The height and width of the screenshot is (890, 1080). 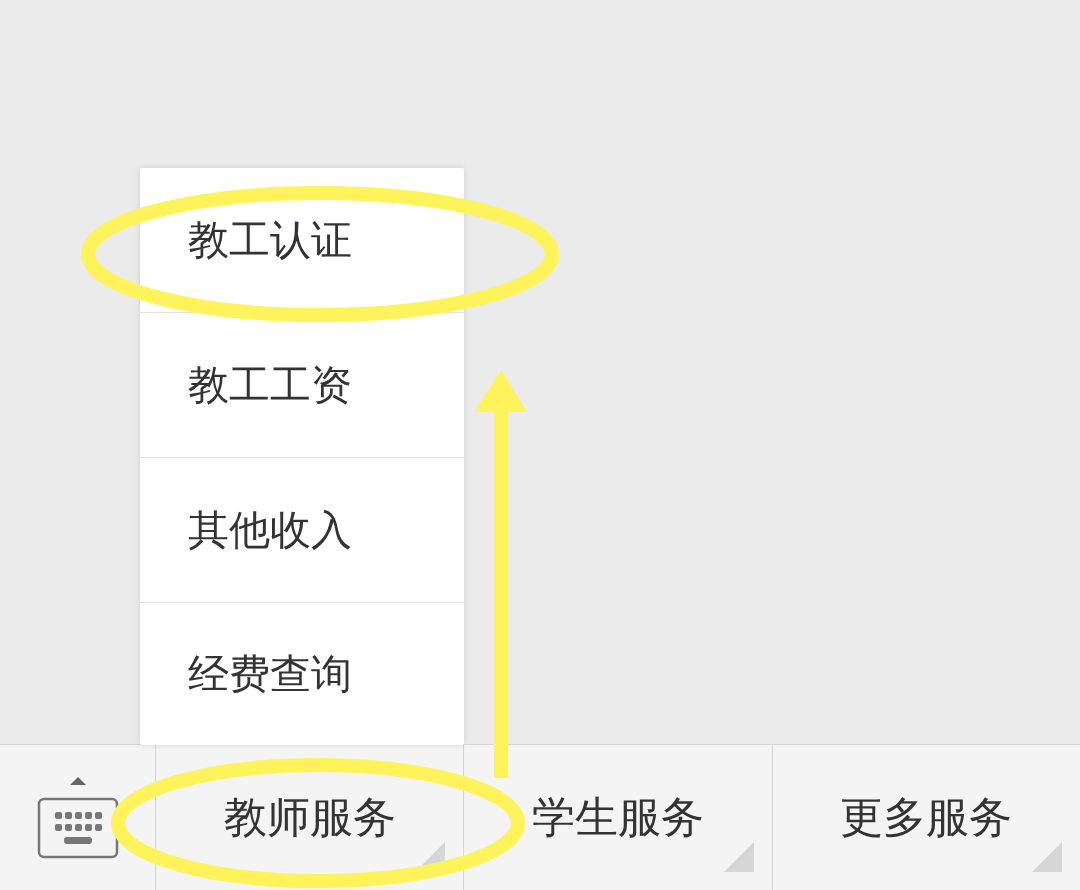 What do you see at coordinates (302, 240) in the screenshot?
I see `menu-item: 教工认证` at bounding box center [302, 240].